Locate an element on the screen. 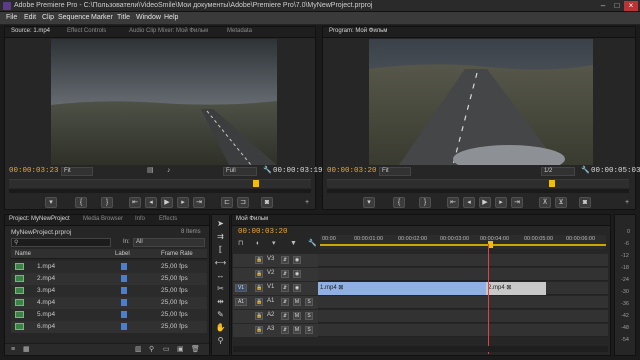 This screenshot has height=360, width=640. drag-video-icon: ▤ is located at coordinates (150, 170).